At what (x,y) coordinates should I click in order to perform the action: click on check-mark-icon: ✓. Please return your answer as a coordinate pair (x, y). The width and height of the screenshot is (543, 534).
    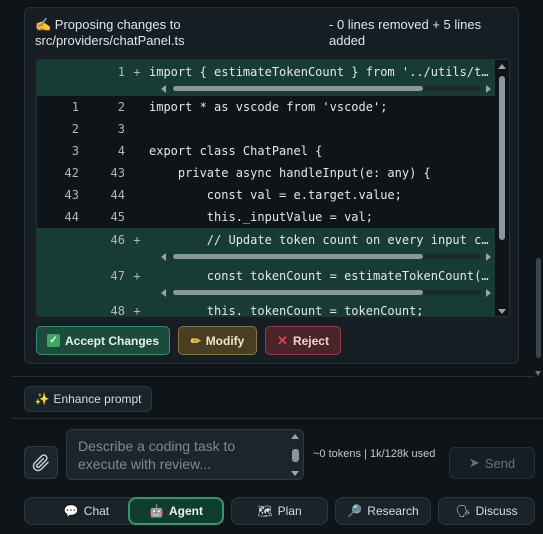
    Looking at the image, I should click on (53, 340).